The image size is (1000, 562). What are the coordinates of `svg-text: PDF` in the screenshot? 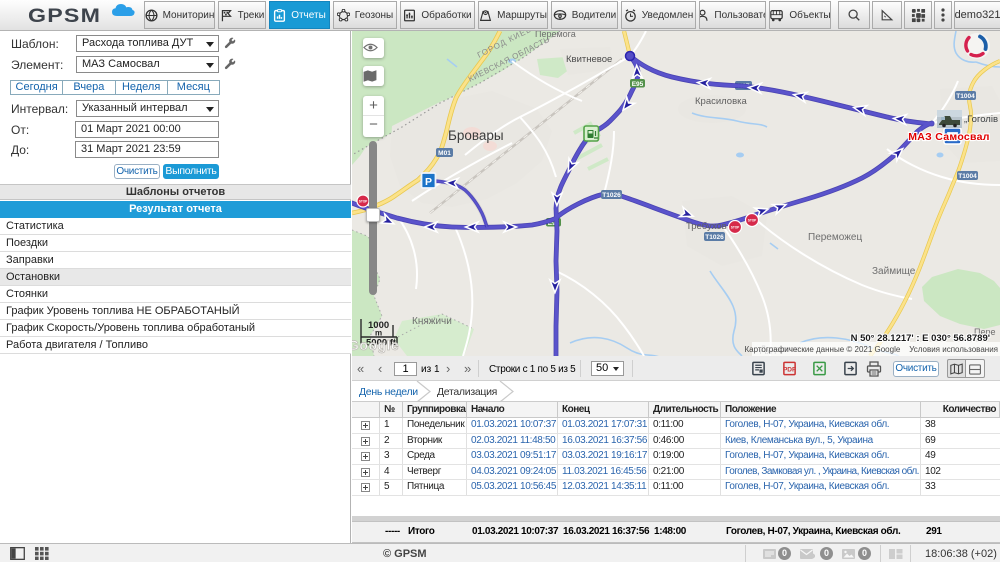 It's located at (789, 369).